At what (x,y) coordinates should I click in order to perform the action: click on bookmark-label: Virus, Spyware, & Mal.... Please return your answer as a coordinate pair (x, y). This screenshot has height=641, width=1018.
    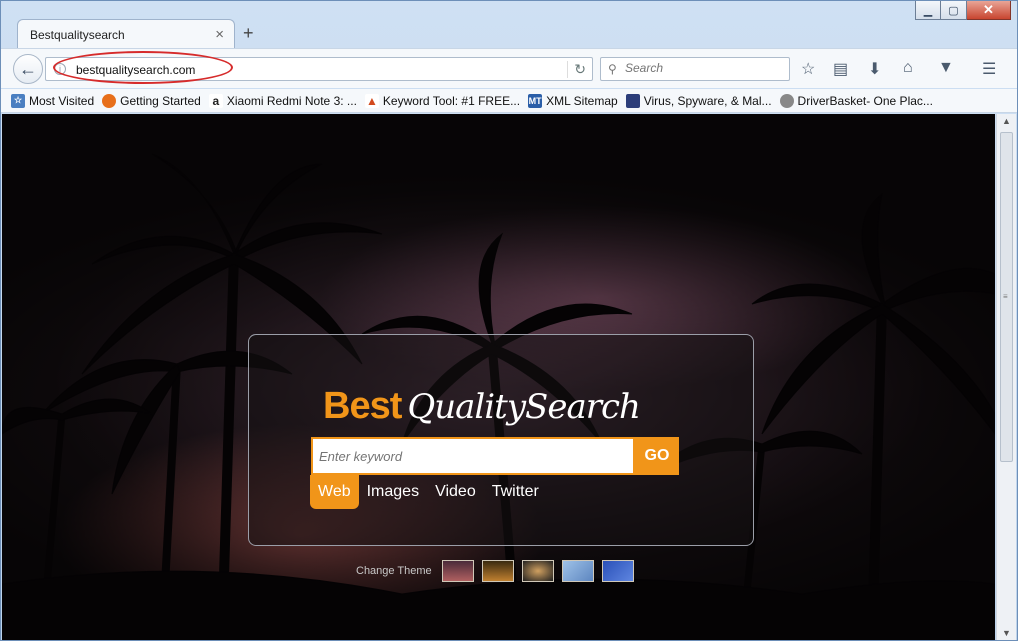
    Looking at the image, I should click on (707, 100).